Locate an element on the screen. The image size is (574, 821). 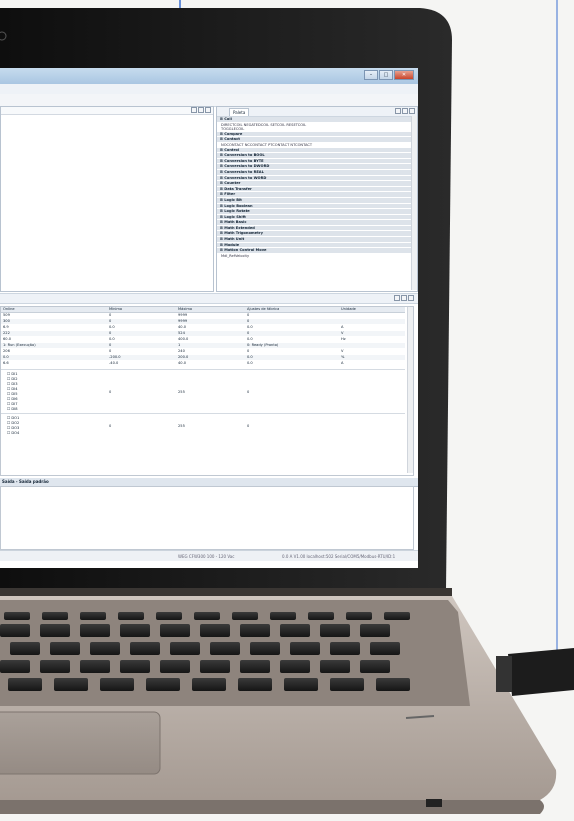
tab-output: Saída - Saída padrão is located at coordinates (25, 481).